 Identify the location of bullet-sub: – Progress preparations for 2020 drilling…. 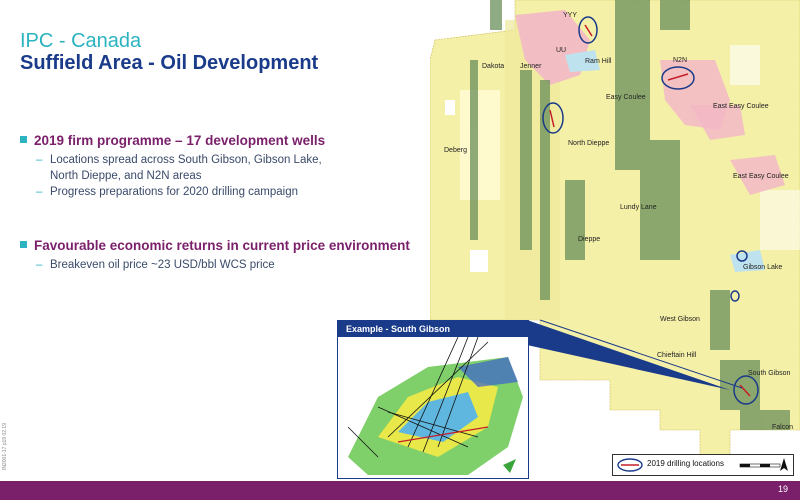
(167, 192).